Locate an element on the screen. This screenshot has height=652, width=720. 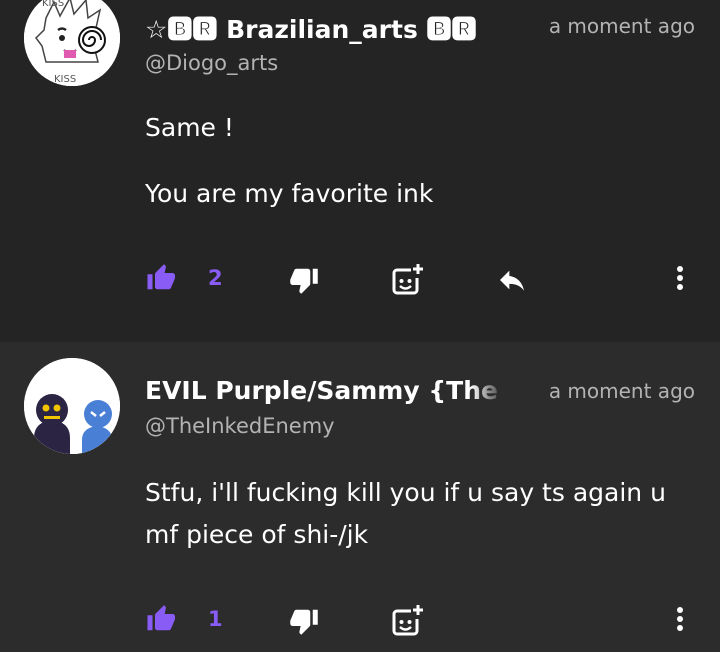
comment-paragraph: You are my favorite ink is located at coordinates (289, 193).